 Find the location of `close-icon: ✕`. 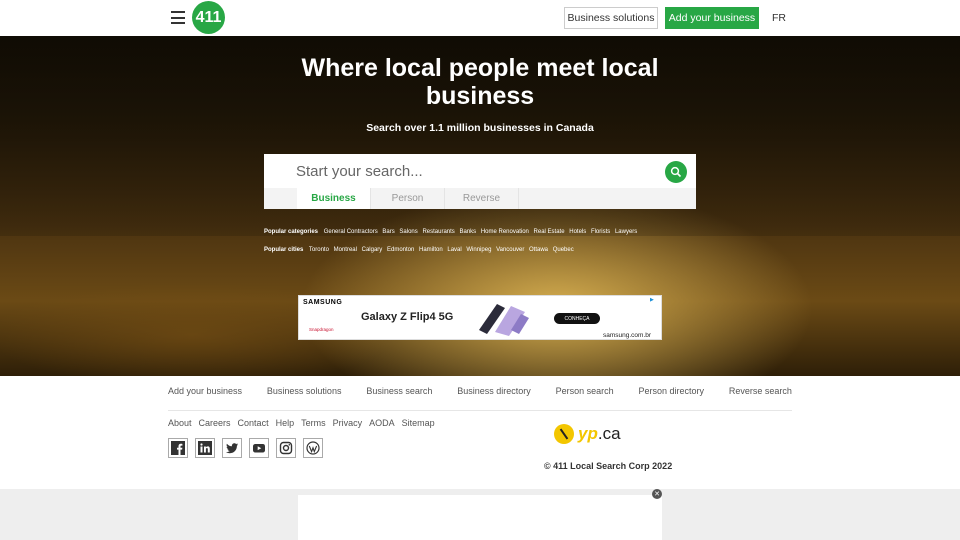

close-icon: ✕ is located at coordinates (657, 494).